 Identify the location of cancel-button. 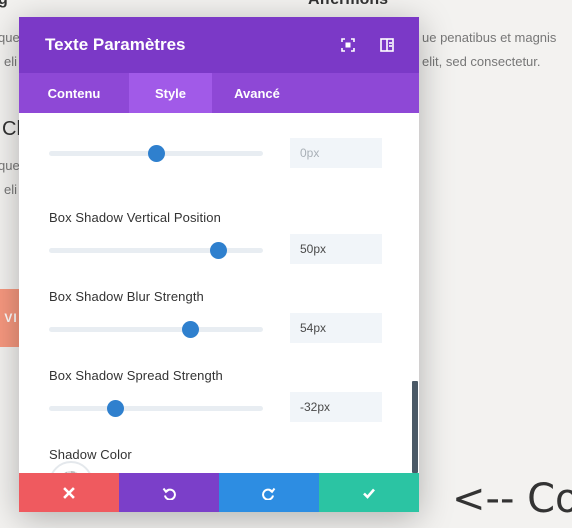
(69, 492).